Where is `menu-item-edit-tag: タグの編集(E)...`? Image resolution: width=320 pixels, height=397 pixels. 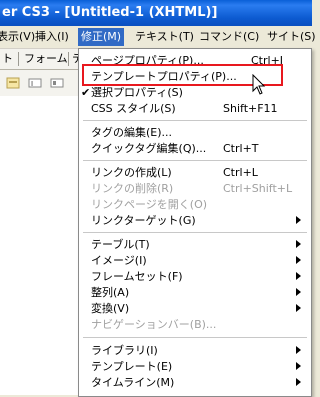 menu-item-edit-tag: タグの編集(E)... is located at coordinates (195, 132).